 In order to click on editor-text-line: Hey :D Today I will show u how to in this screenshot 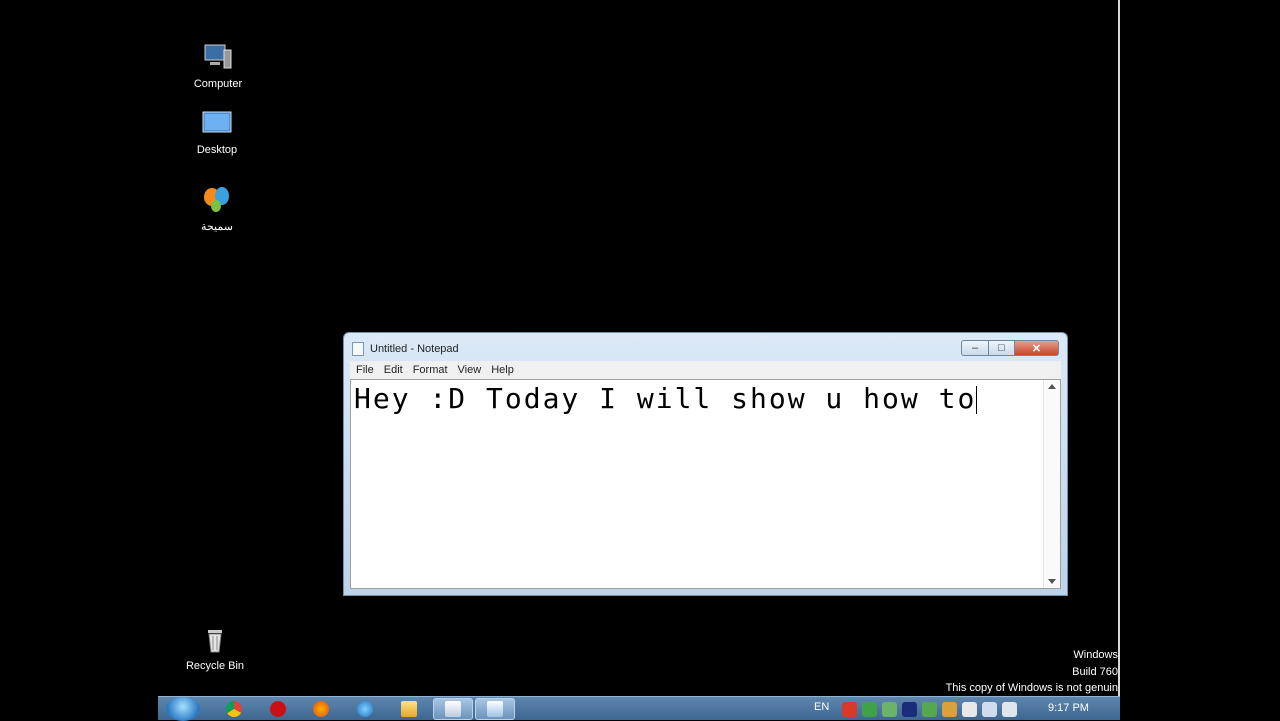, I will do `click(666, 398)`.